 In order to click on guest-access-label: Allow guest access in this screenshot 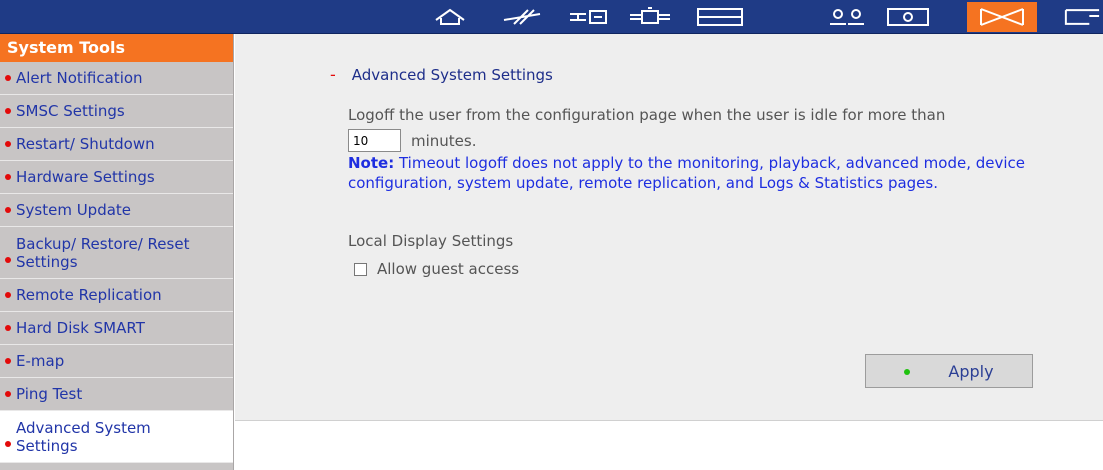, I will do `click(448, 269)`.